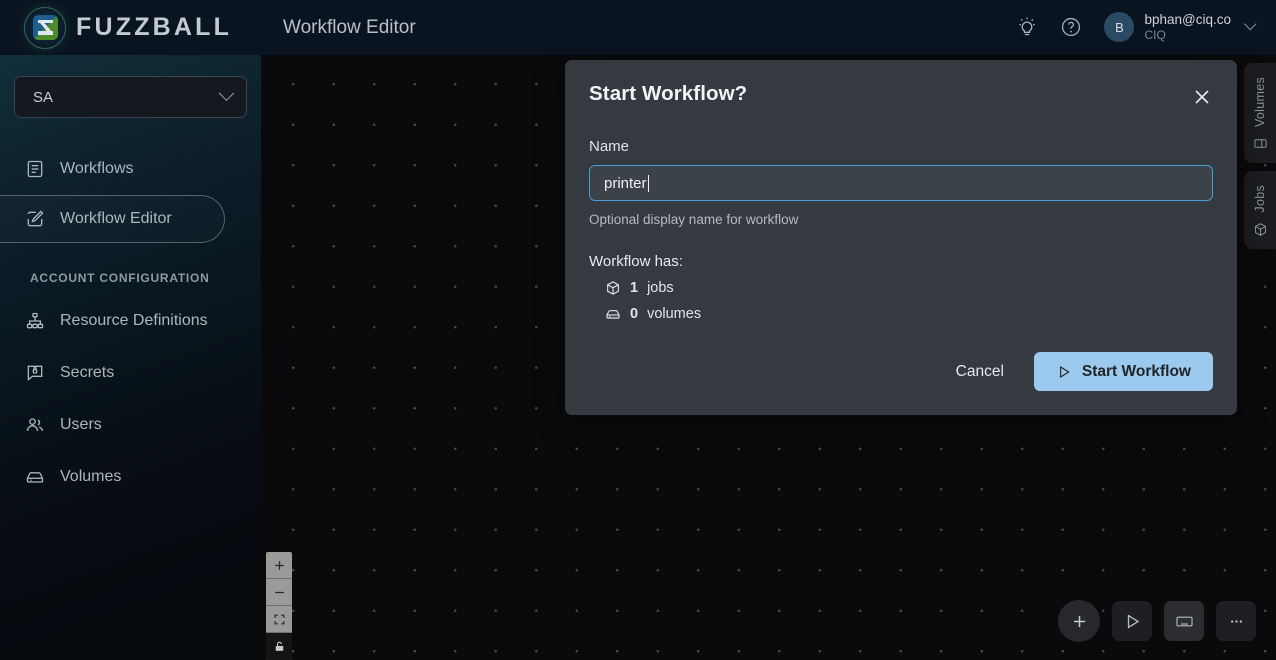 This screenshot has width=1276, height=660. Describe the element at coordinates (609, 146) in the screenshot. I see `name-field-label: Name` at that location.